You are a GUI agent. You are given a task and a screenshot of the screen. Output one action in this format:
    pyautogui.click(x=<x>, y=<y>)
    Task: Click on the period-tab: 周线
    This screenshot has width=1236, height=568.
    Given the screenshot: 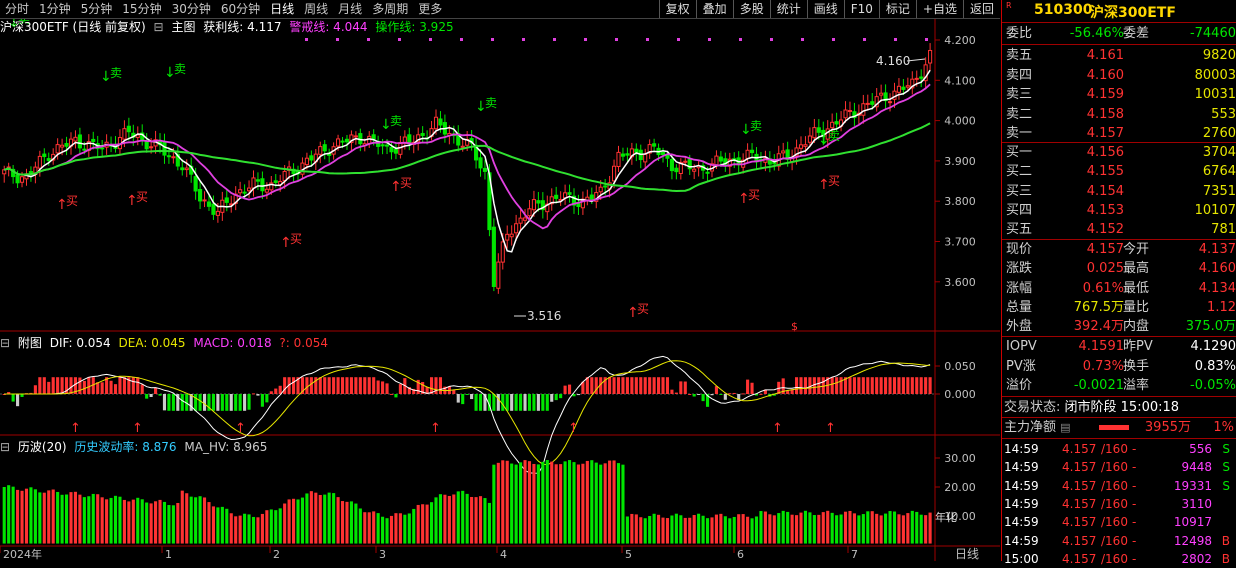 What is the action you would take?
    pyautogui.click(x=316, y=9)
    